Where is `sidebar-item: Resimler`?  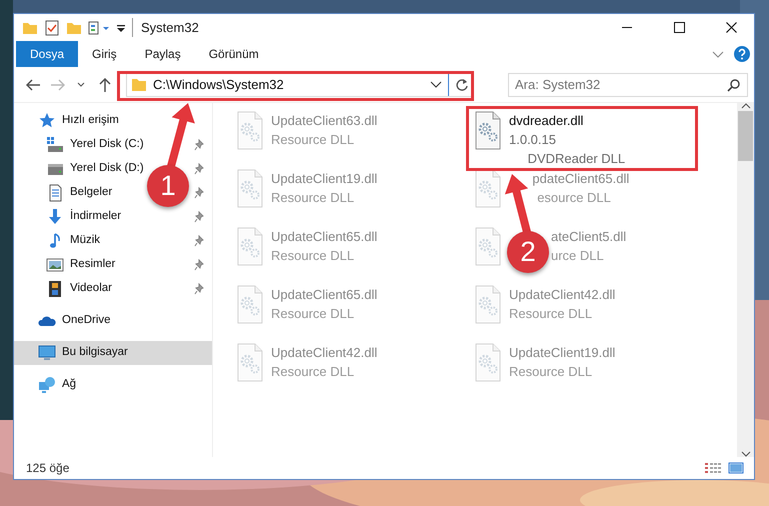
sidebar-item: Resimler is located at coordinates (93, 265).